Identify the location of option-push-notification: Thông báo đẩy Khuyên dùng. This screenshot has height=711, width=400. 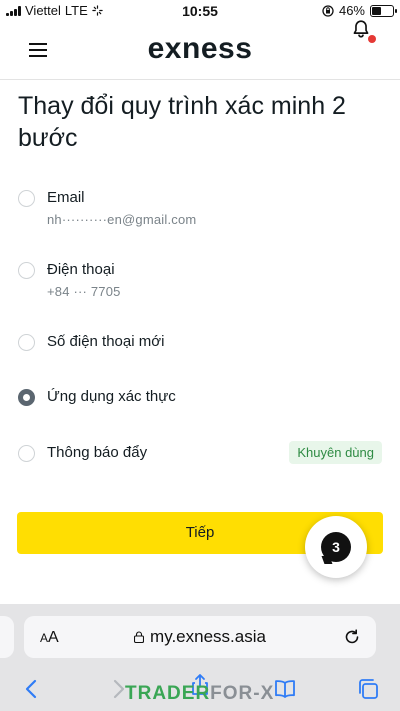
(200, 452).